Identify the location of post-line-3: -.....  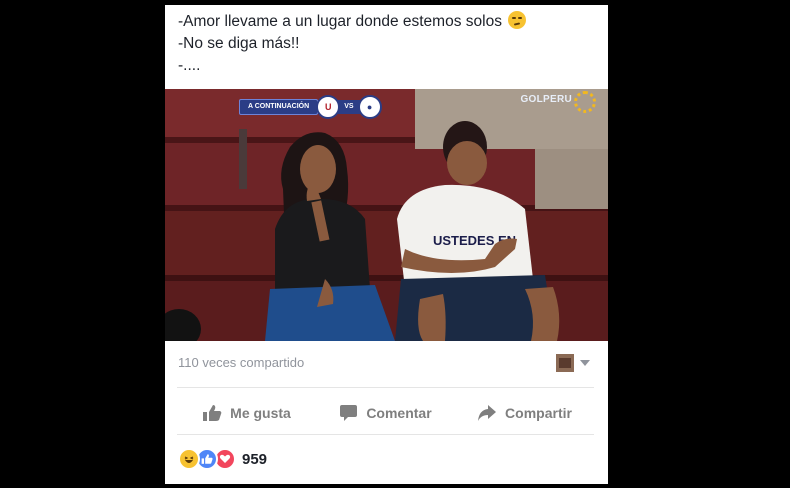
(189, 65).